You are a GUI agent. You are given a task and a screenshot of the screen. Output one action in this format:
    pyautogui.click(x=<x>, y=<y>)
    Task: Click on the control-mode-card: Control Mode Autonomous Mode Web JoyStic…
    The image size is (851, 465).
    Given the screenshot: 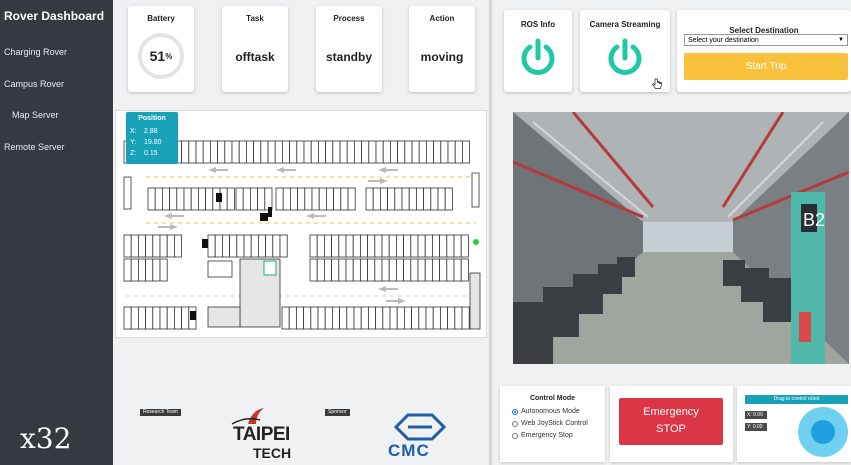 What is the action you would take?
    pyautogui.click(x=552, y=424)
    